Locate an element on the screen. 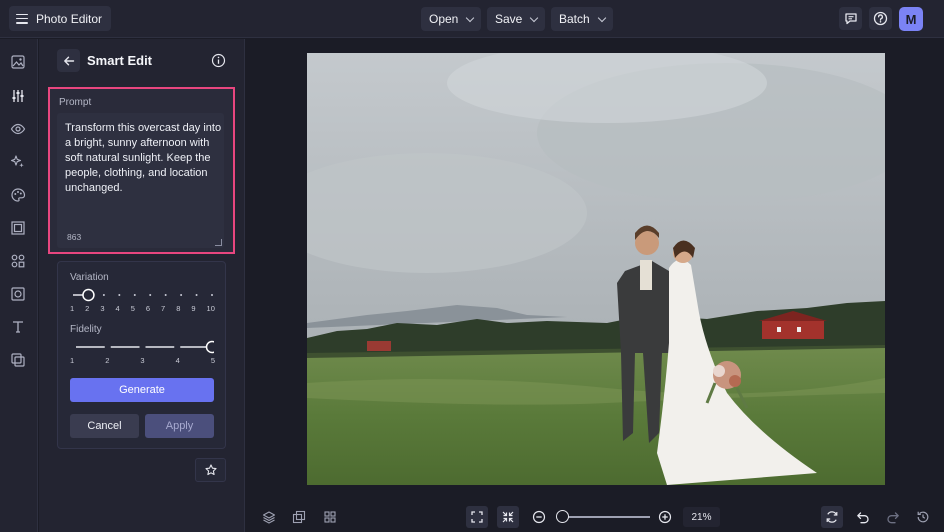 The width and height of the screenshot is (944, 532). shapes-icon is located at coordinates (18, 261).